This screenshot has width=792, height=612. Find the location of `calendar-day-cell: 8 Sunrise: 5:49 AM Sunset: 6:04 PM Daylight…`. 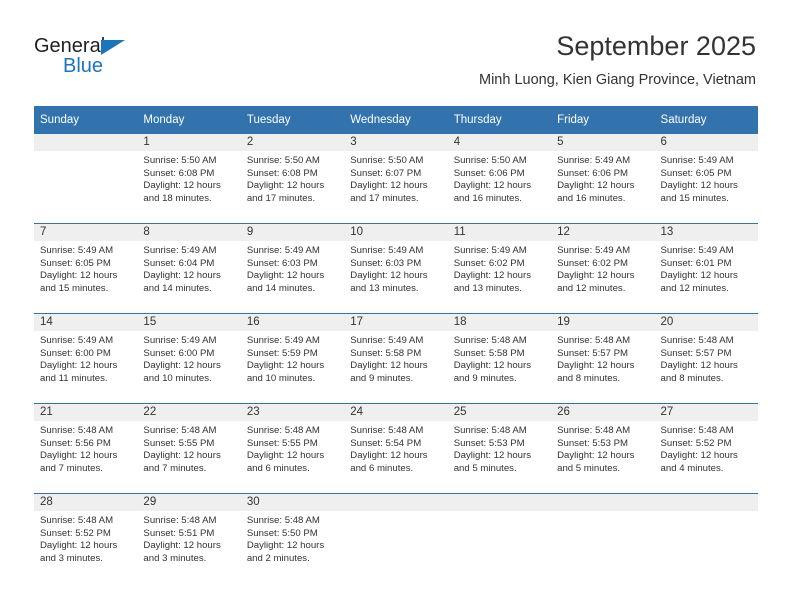

calendar-day-cell: 8 Sunrise: 5:49 AM Sunset: 6:04 PM Daylight… is located at coordinates (189, 268).